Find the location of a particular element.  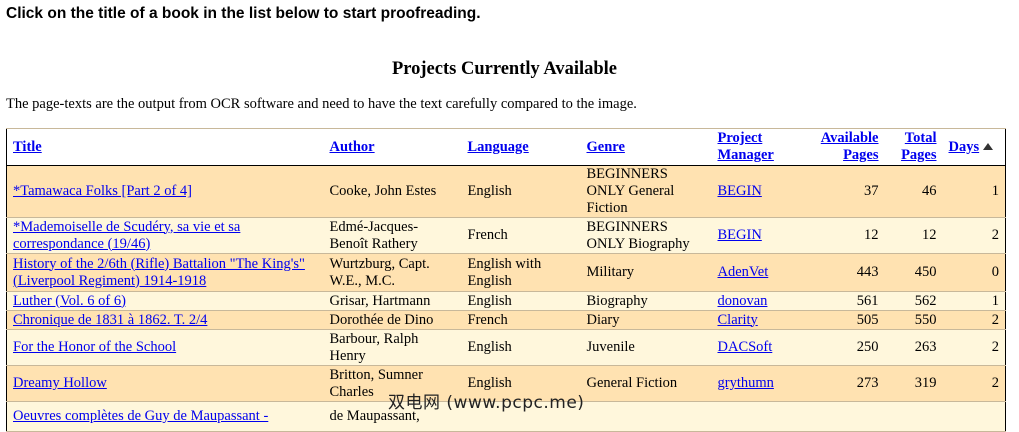

manager-cell: DACSoft is located at coordinates (757, 347).